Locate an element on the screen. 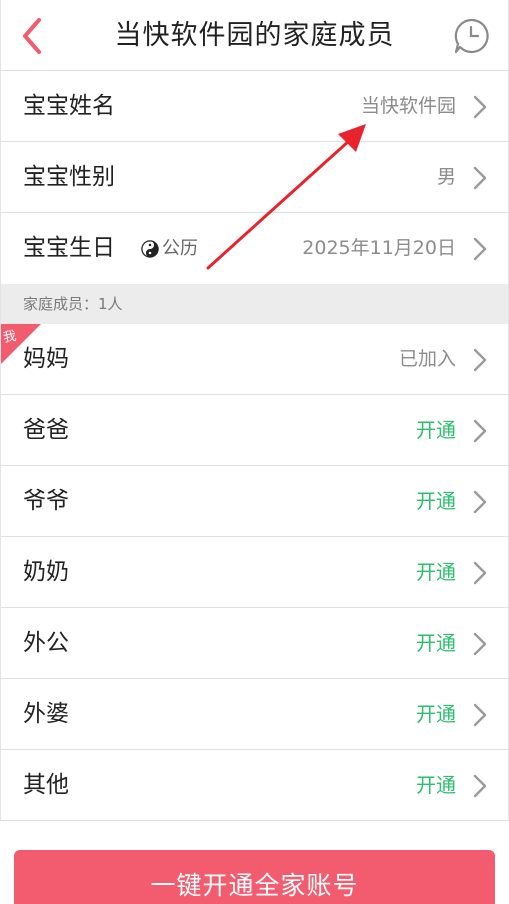 The height and width of the screenshot is (904, 509). member-label: 爸爸 is located at coordinates (46, 430).